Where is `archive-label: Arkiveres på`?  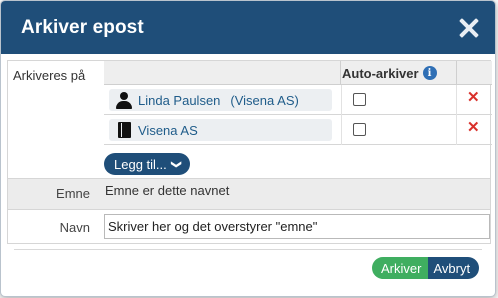
archive-label: Arkiveres på is located at coordinates (49, 75).